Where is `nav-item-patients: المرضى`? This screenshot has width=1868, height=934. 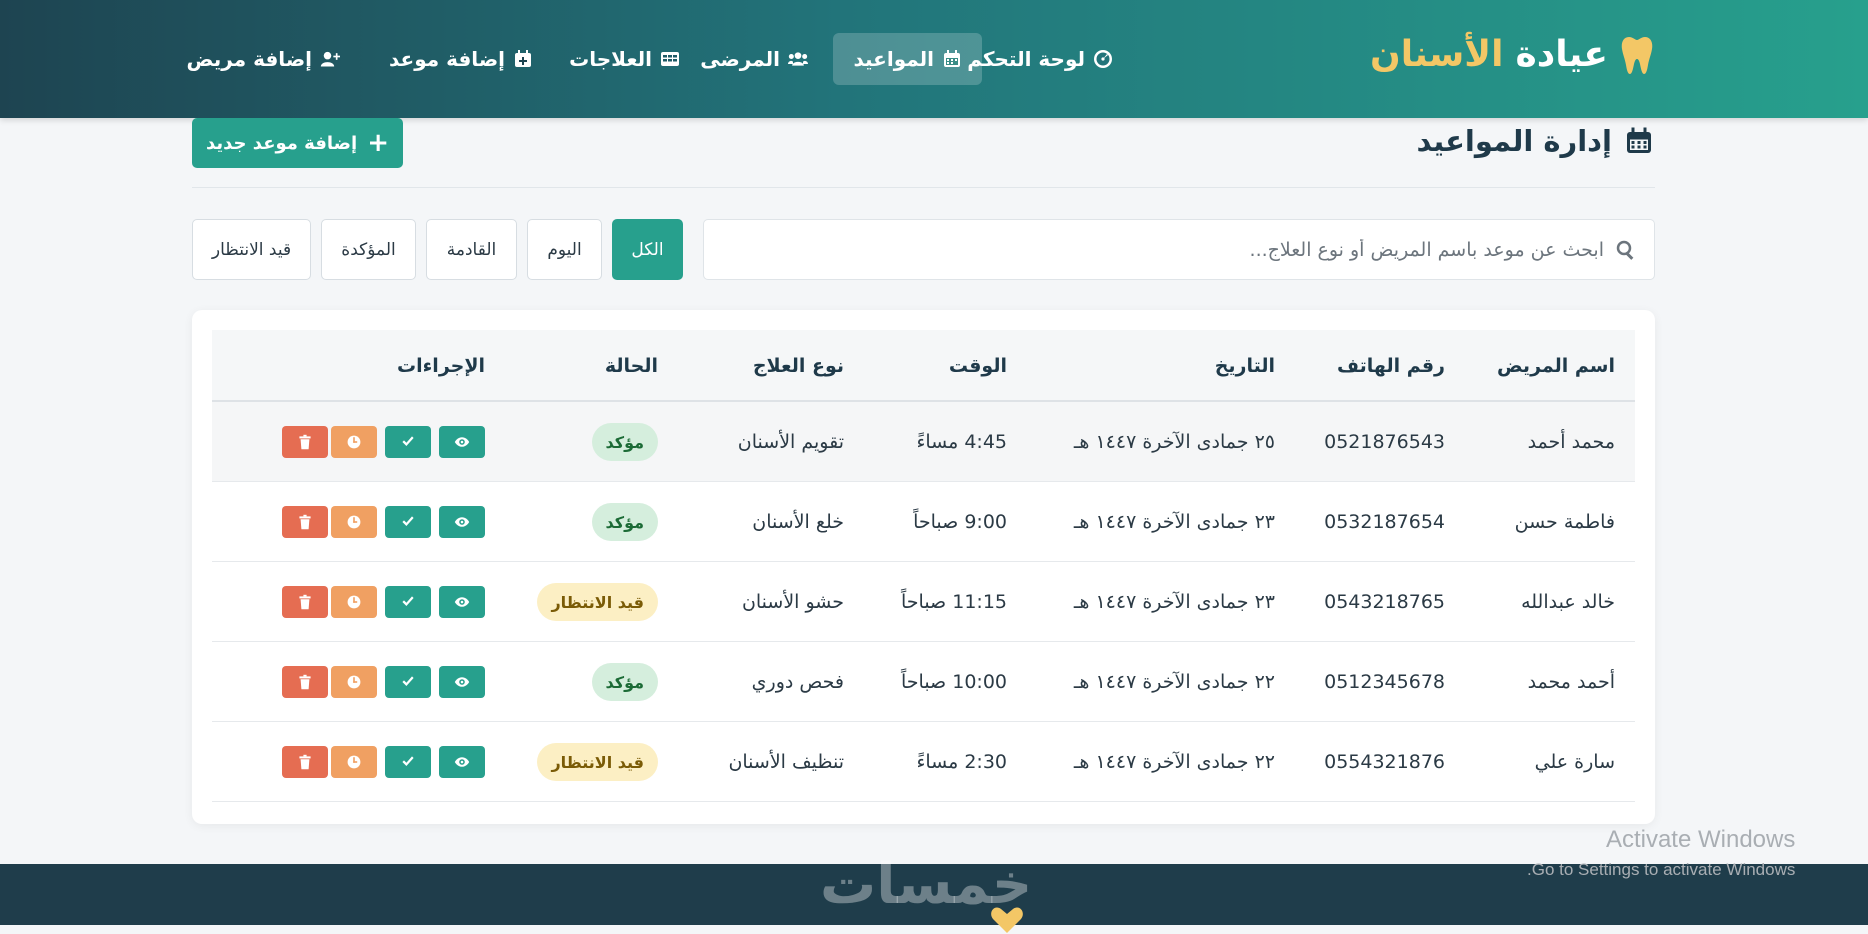
nav-item-patients: المرضى is located at coordinates (754, 59).